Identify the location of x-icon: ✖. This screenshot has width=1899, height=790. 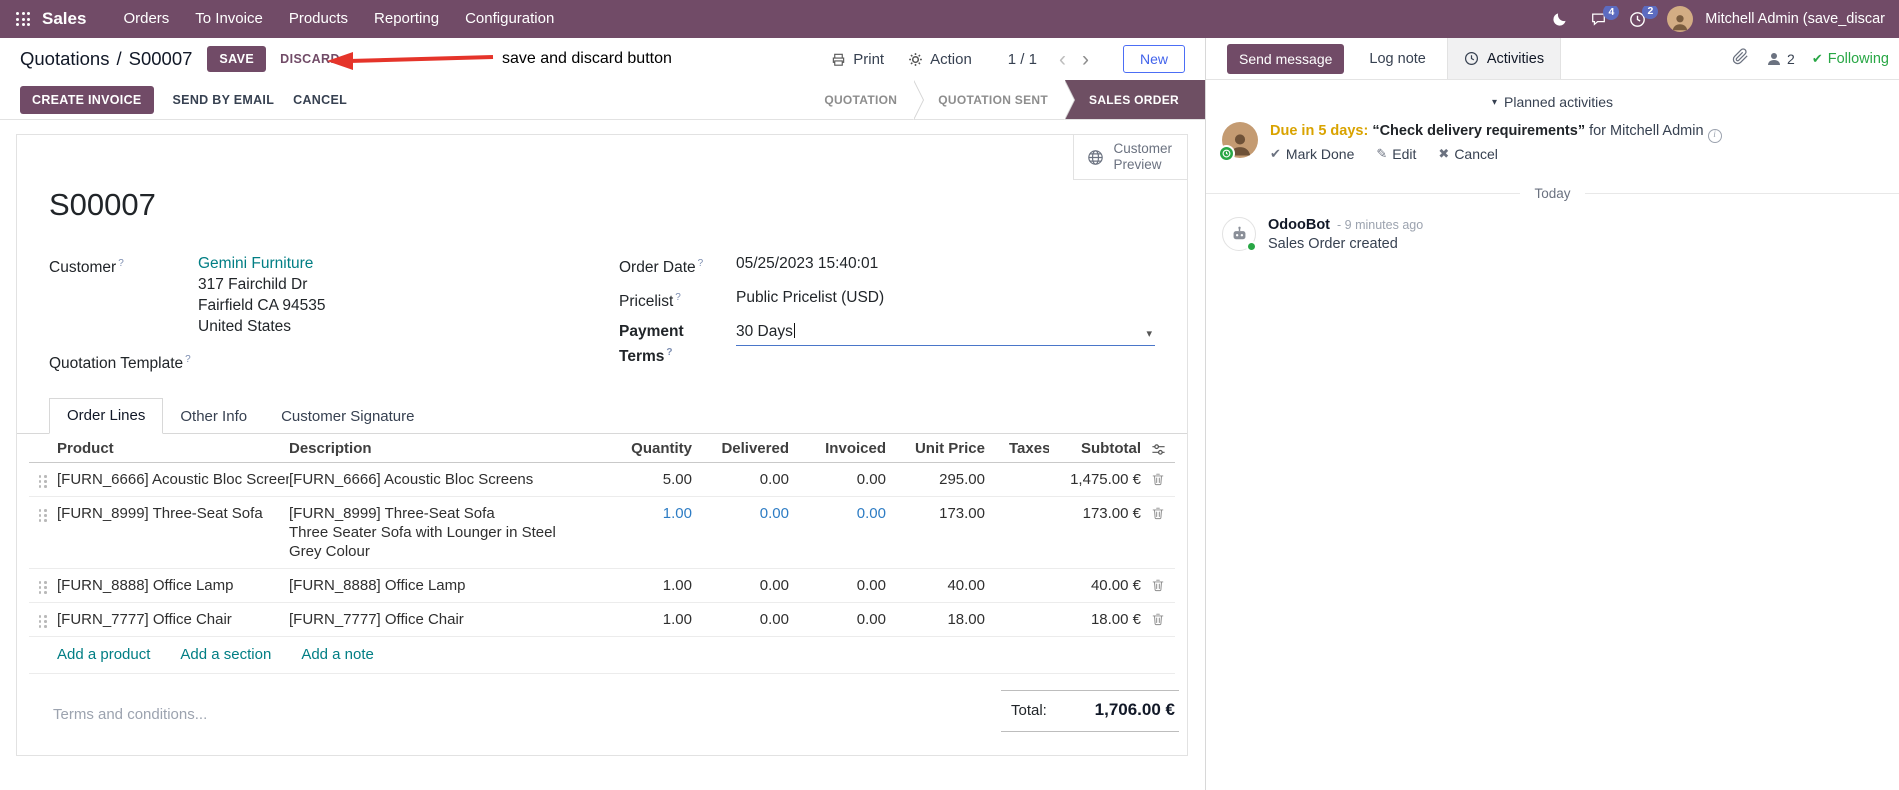
(1444, 153).